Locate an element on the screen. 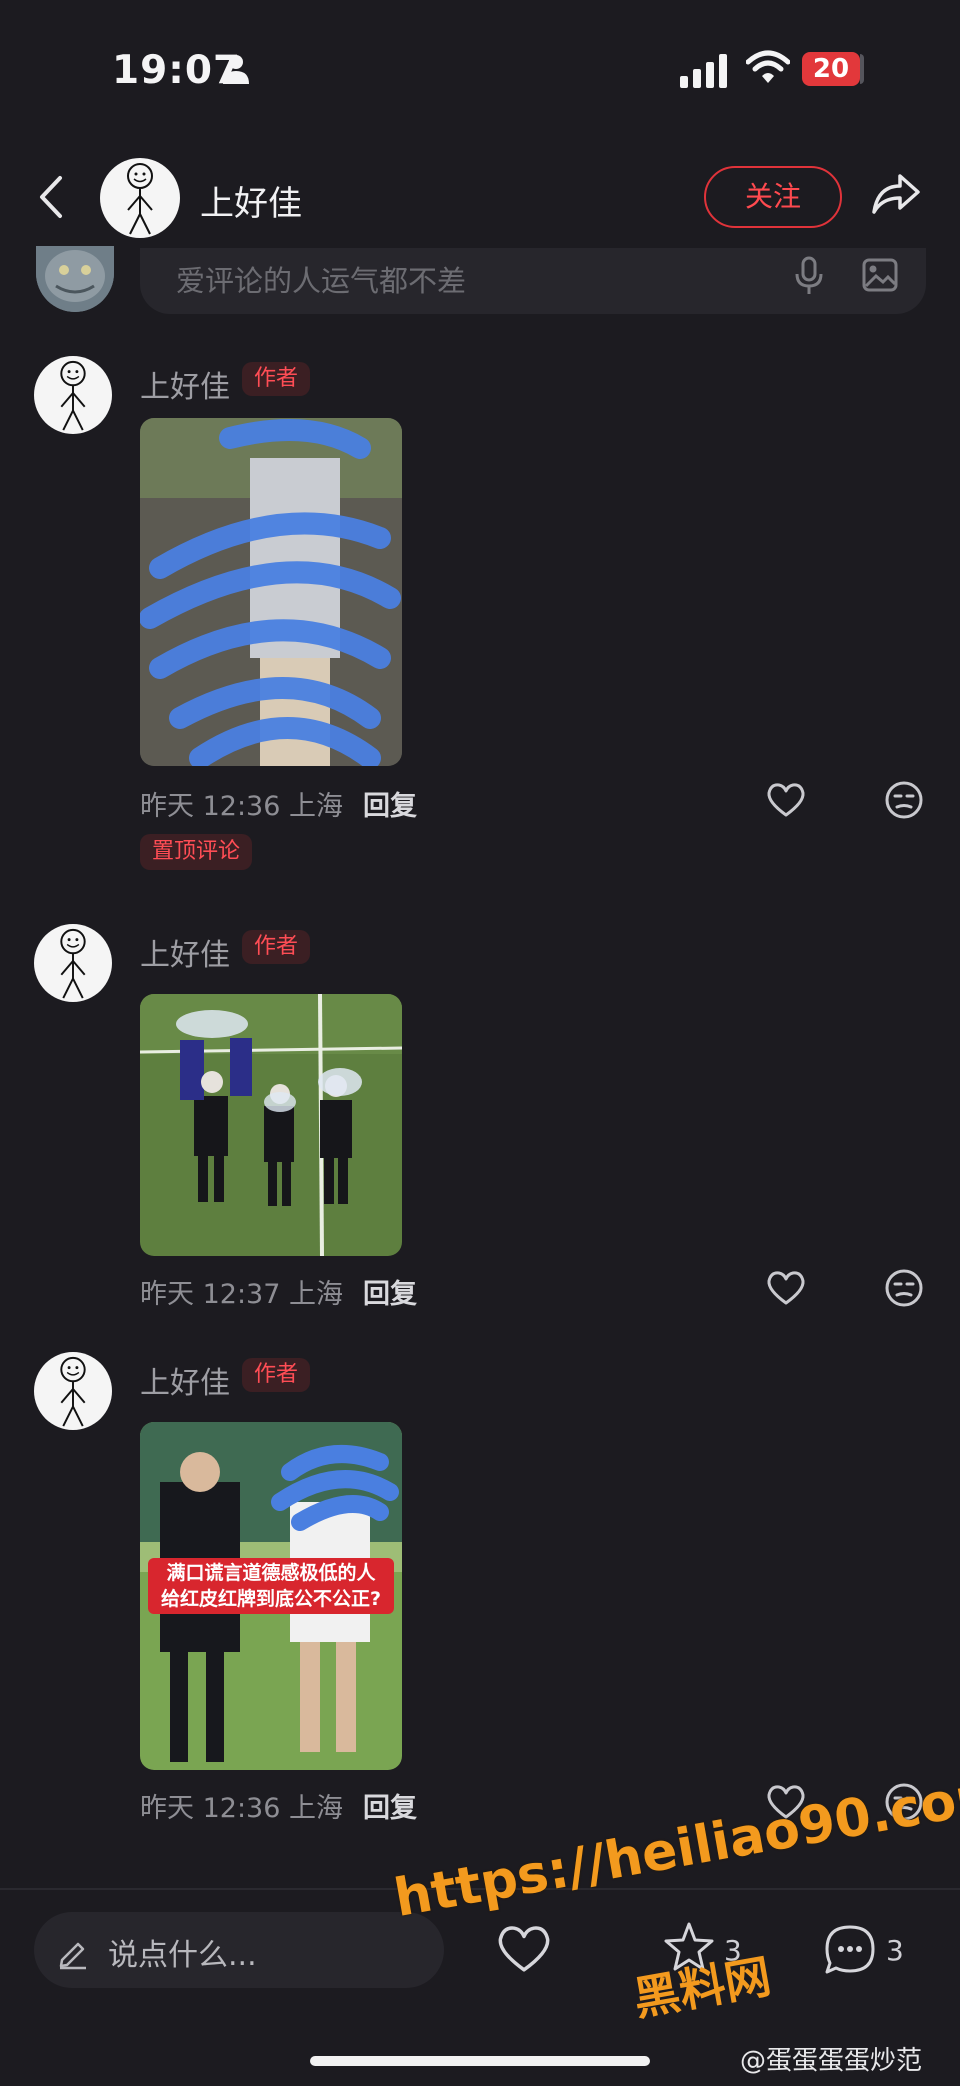 This screenshot has height=2086, width=960. weibo-watermark: @蛋蛋蛋蛋炒范 is located at coordinates (831, 2061).